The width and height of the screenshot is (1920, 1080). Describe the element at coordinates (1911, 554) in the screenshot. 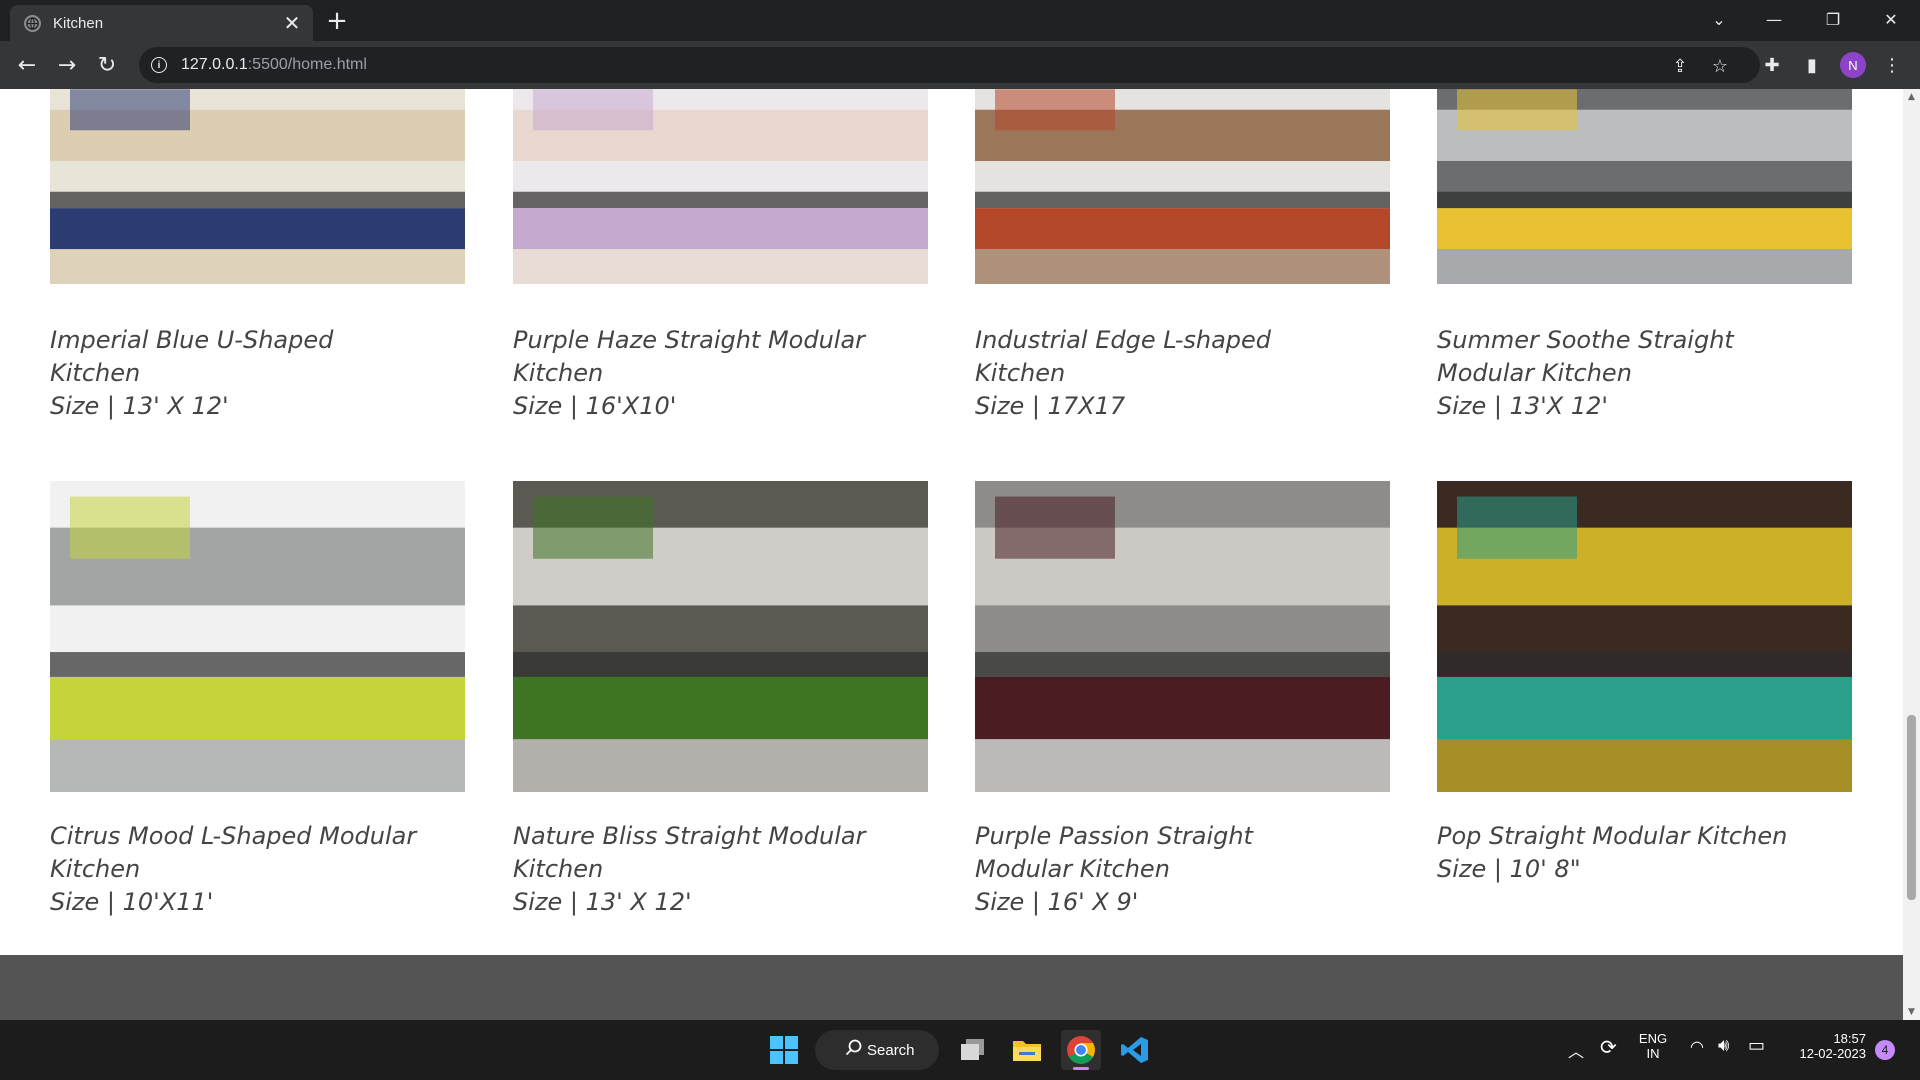

I see `page-scrollbar: ▲ ▼` at that location.